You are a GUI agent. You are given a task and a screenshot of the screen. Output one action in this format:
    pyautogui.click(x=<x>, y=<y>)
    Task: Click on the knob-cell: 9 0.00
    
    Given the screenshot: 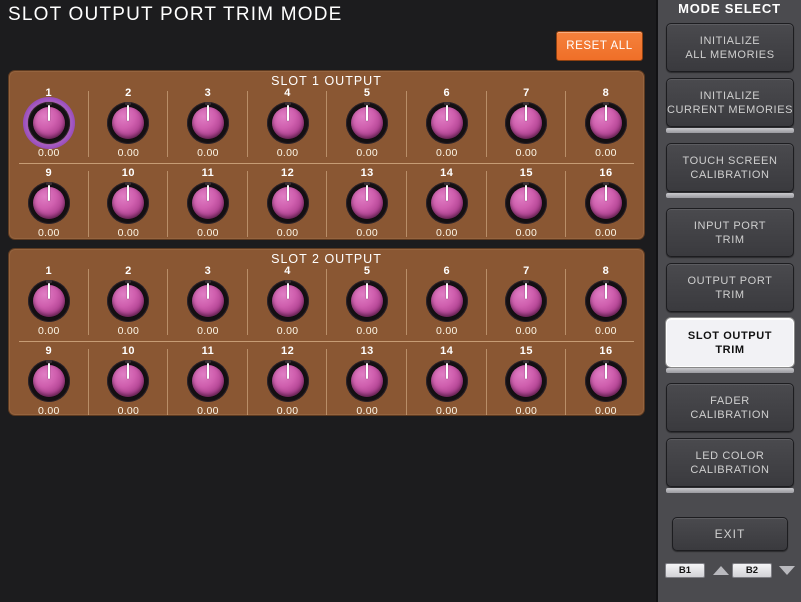 What is the action you would take?
    pyautogui.click(x=49, y=205)
    